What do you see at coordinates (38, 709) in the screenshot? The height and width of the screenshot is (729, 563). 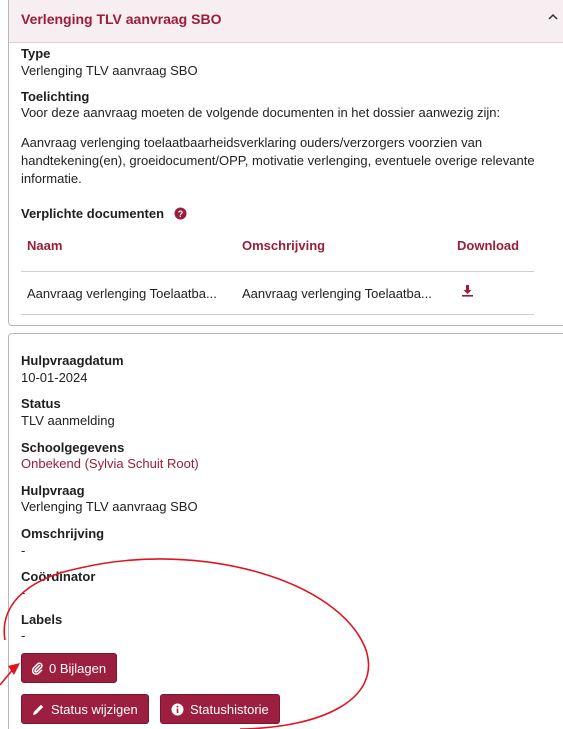 I see `pencil-icon` at bounding box center [38, 709].